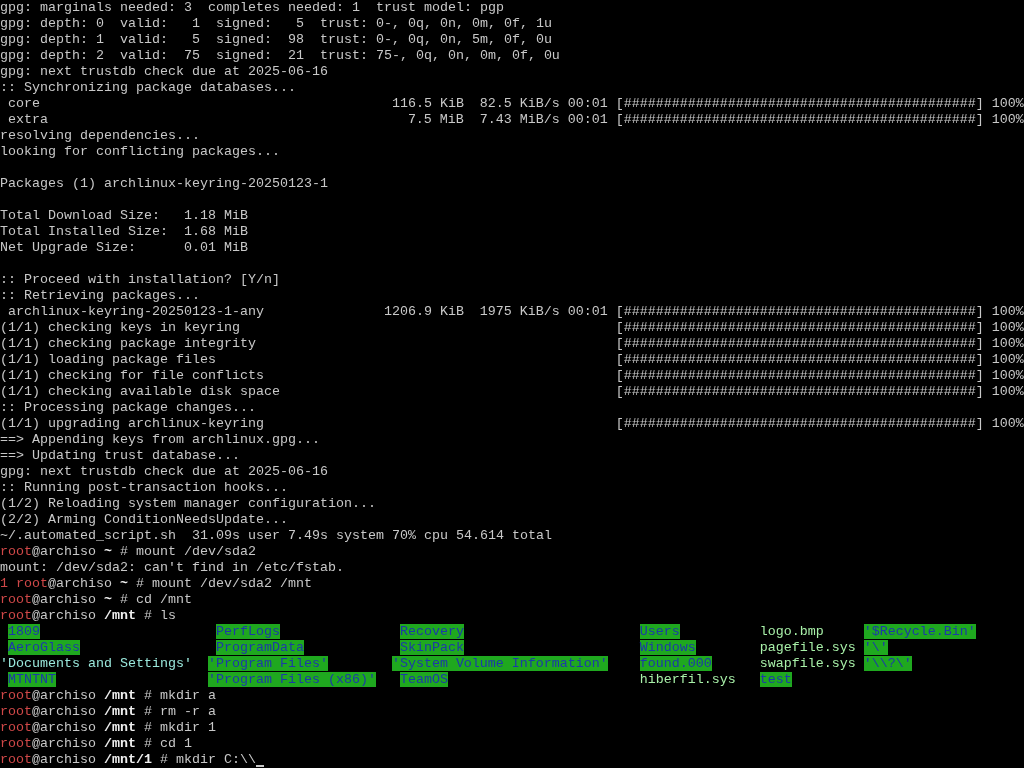 The image size is (1024, 768). I want to click on directory-entry: AeroGlass, so click(44, 647).